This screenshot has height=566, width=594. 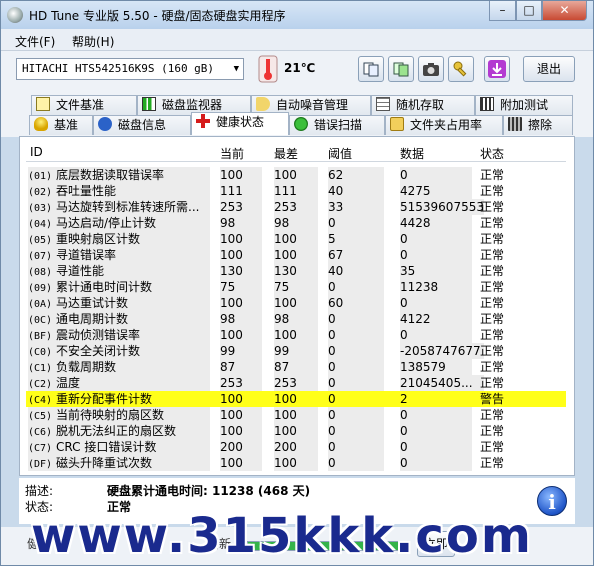 I want to click on close-button: ✕, so click(x=564, y=11).